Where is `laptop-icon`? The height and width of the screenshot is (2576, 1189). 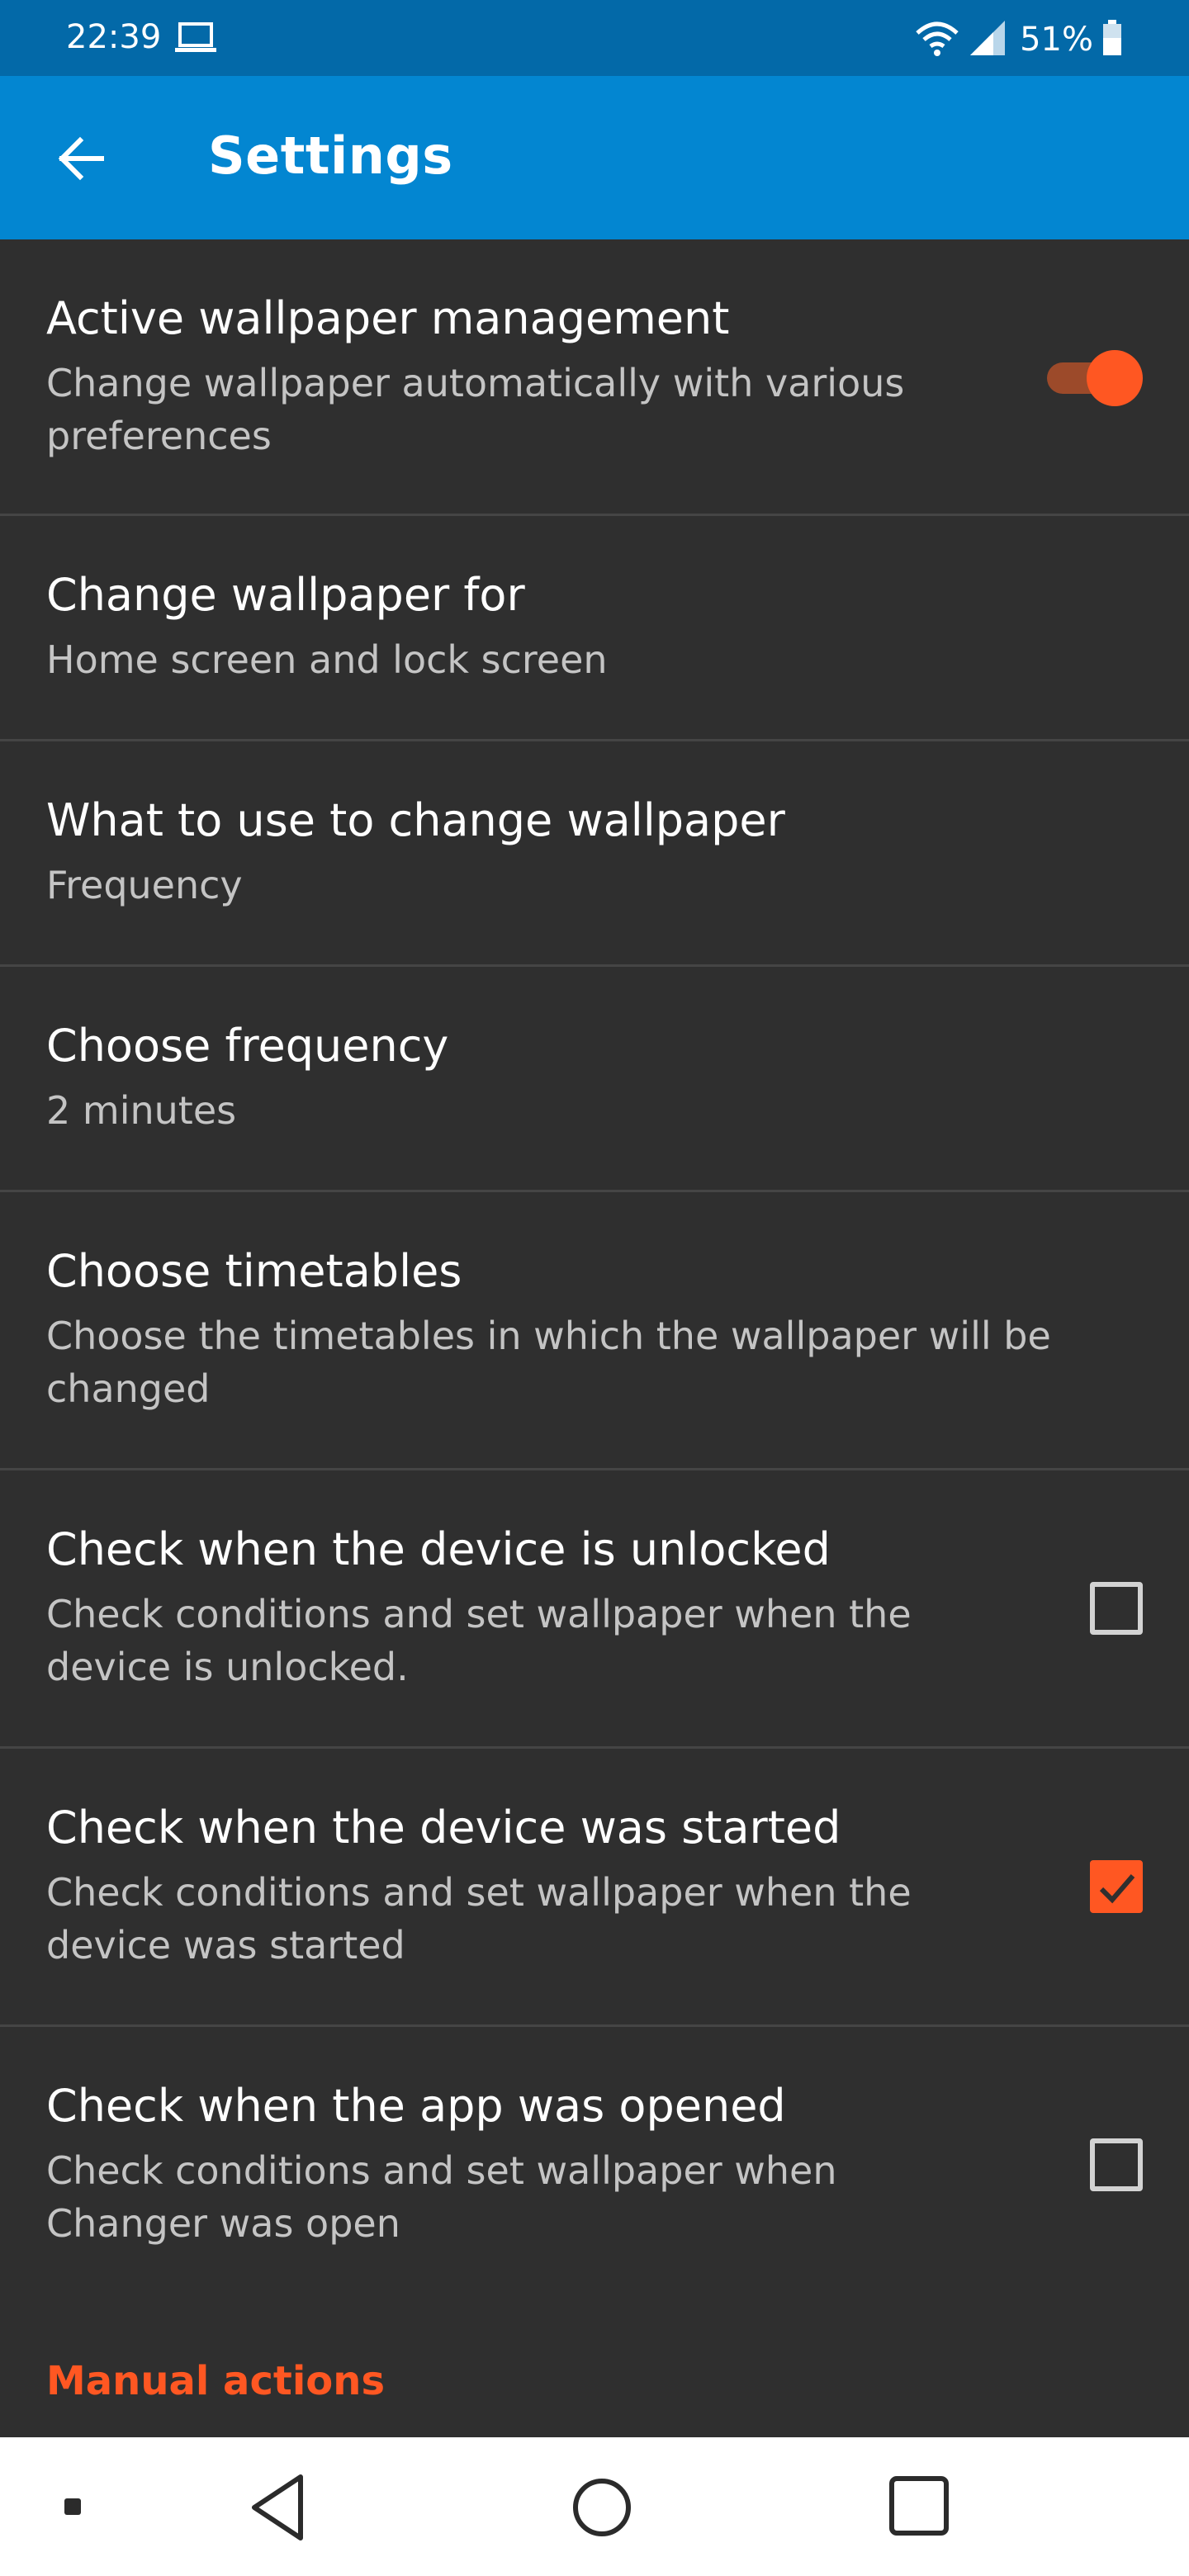
laptop-icon is located at coordinates (196, 39).